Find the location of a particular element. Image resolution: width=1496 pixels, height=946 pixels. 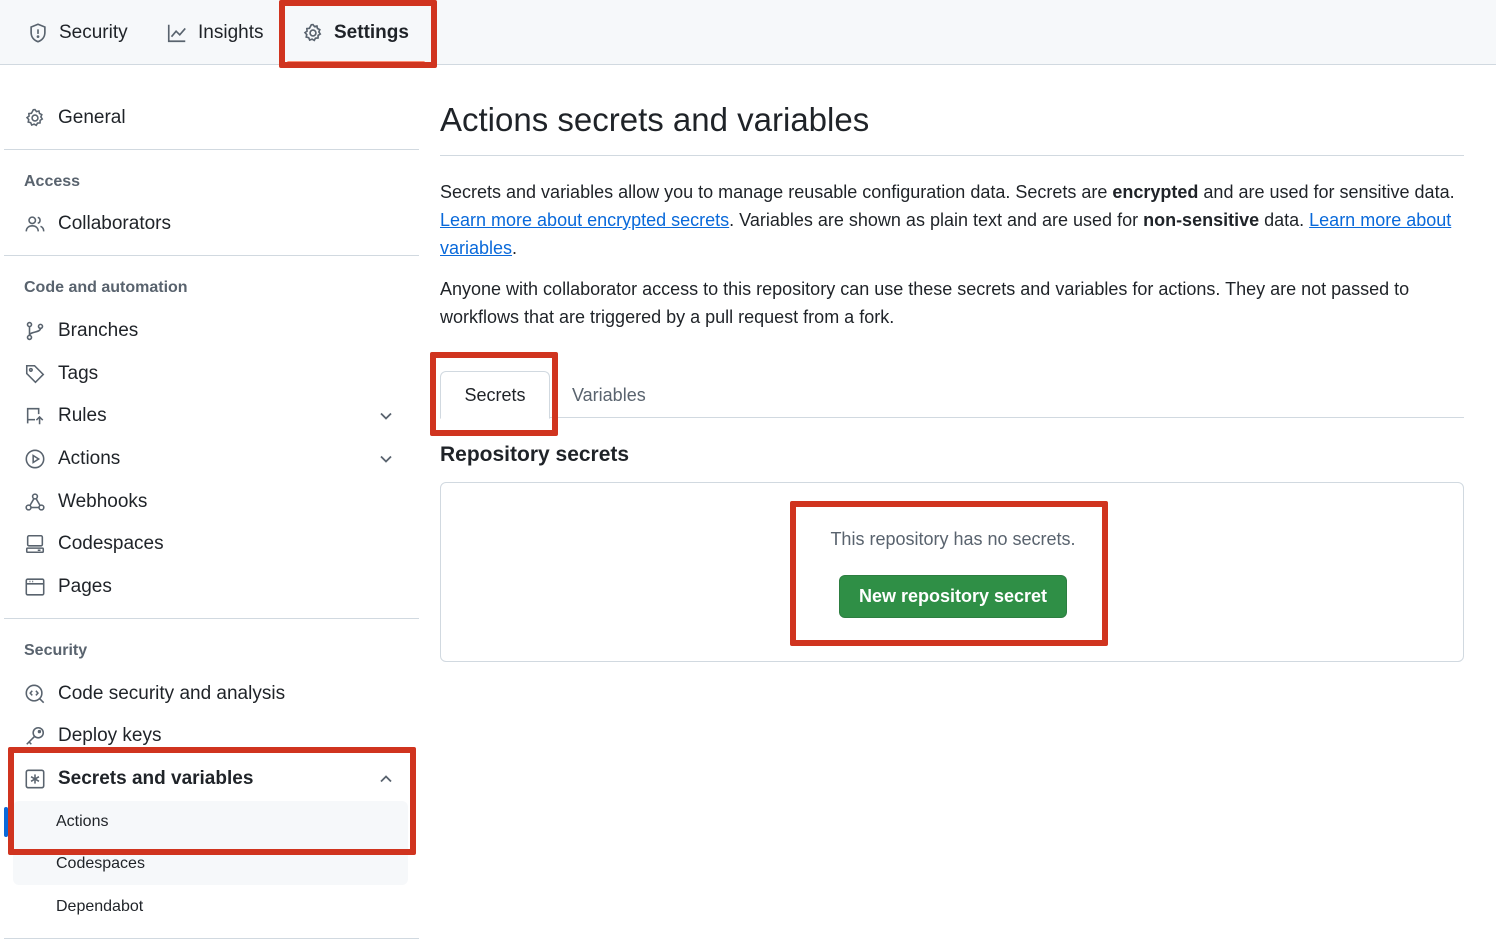

codescan-icon is located at coordinates (35, 694).